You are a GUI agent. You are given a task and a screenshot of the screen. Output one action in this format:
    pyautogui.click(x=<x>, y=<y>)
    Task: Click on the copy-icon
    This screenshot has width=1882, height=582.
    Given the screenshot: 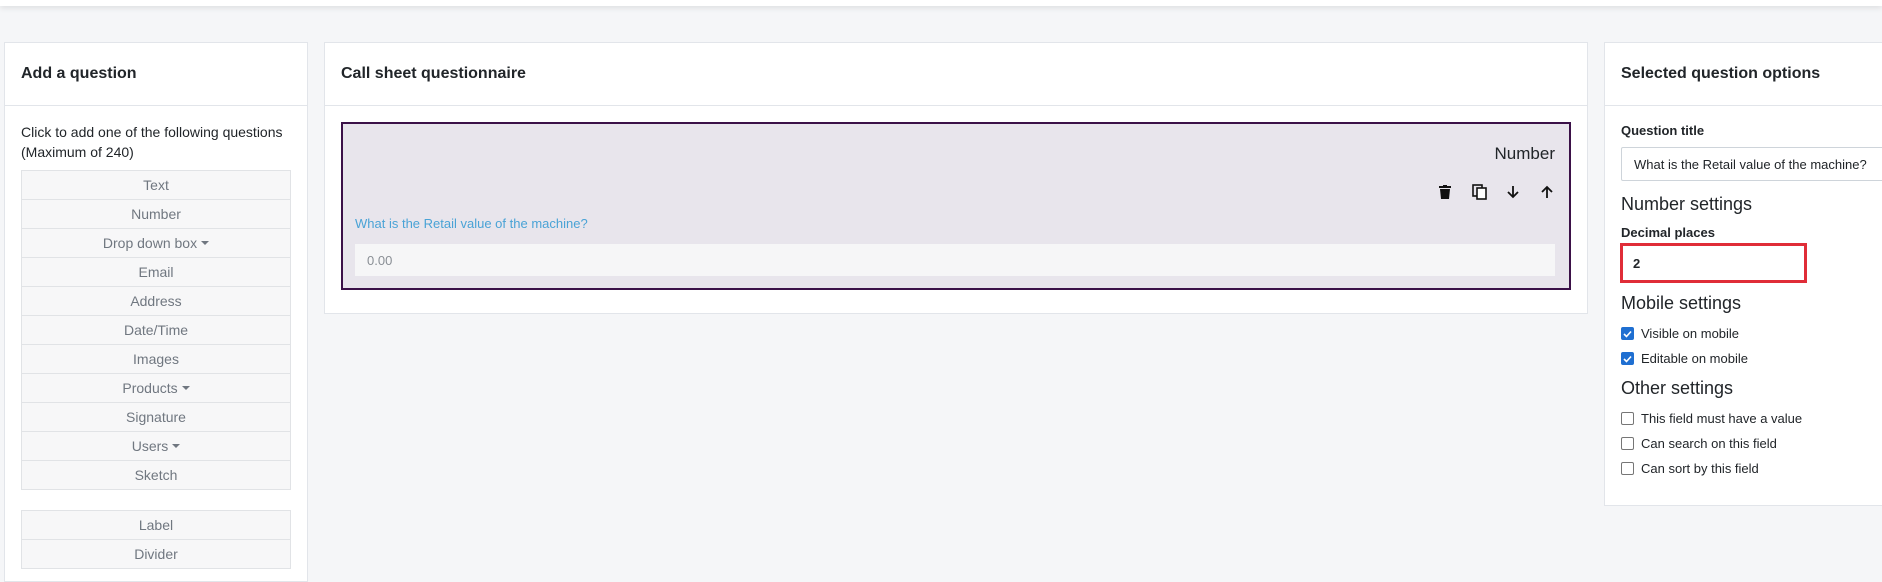 What is the action you would take?
    pyautogui.click(x=1479, y=192)
    